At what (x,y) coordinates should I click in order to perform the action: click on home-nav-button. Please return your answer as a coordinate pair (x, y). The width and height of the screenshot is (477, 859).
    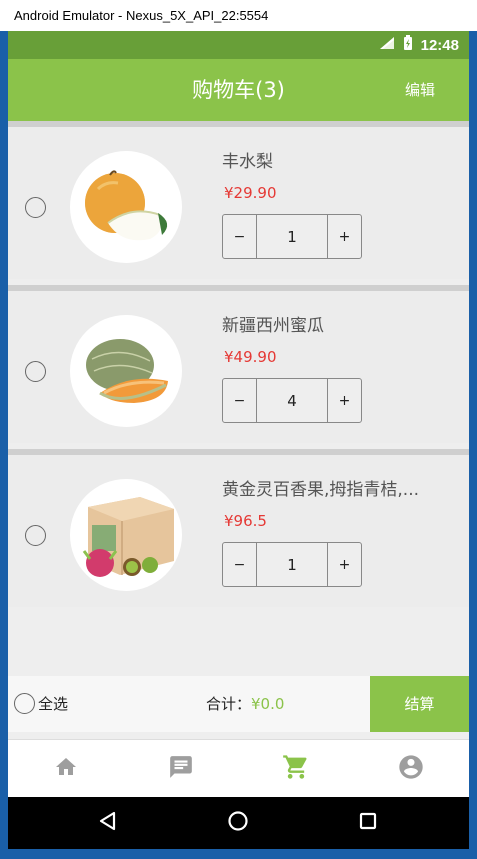
    Looking at the image, I should click on (238, 823).